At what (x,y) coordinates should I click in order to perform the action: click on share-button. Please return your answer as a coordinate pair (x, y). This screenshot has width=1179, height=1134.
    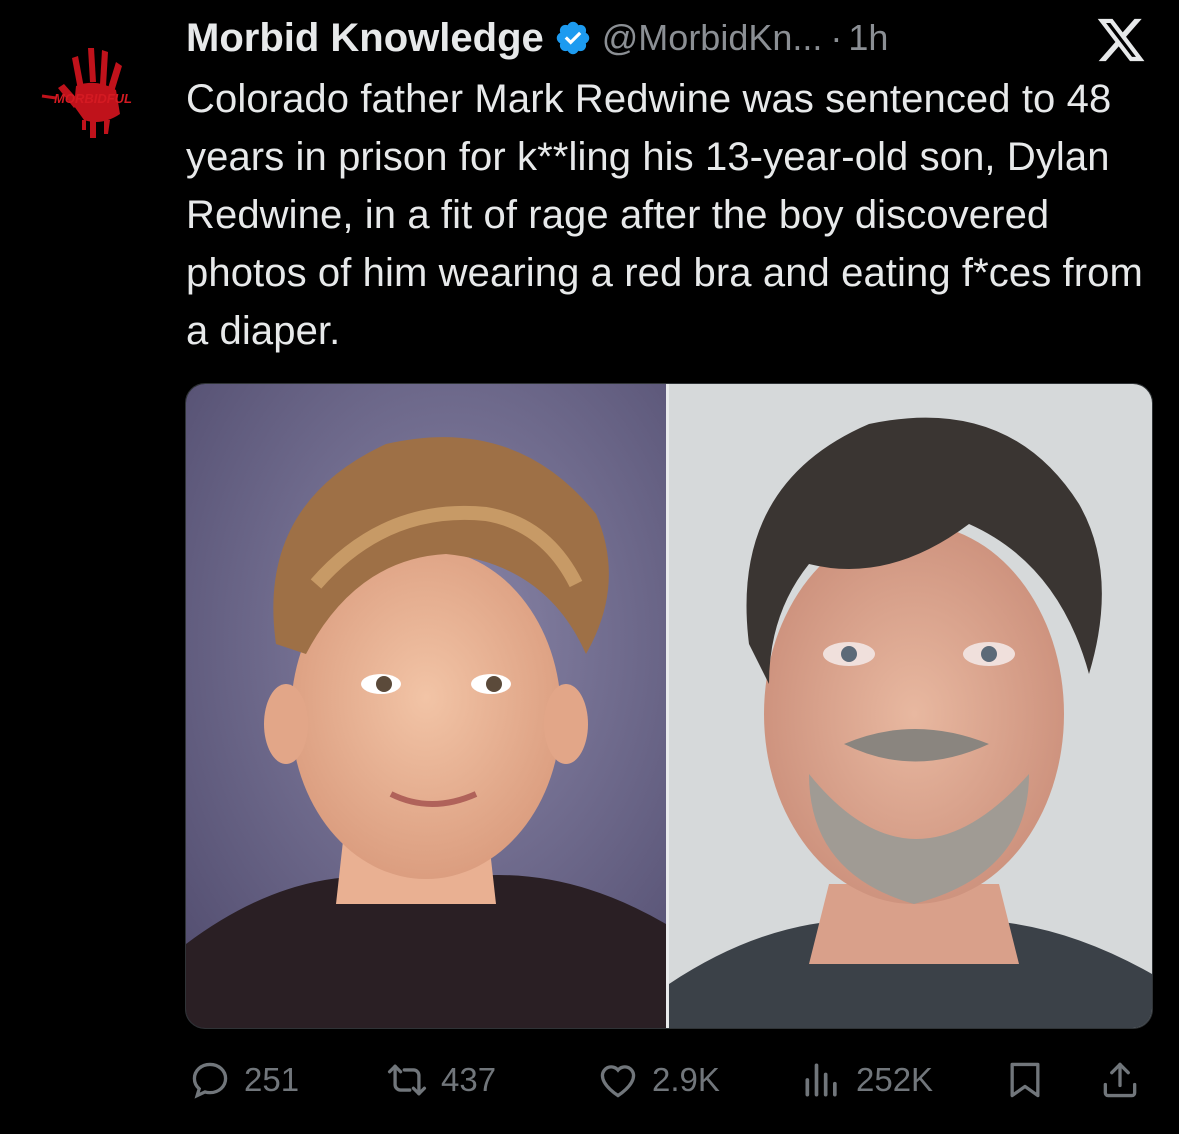
    Looking at the image, I should click on (1120, 1080).